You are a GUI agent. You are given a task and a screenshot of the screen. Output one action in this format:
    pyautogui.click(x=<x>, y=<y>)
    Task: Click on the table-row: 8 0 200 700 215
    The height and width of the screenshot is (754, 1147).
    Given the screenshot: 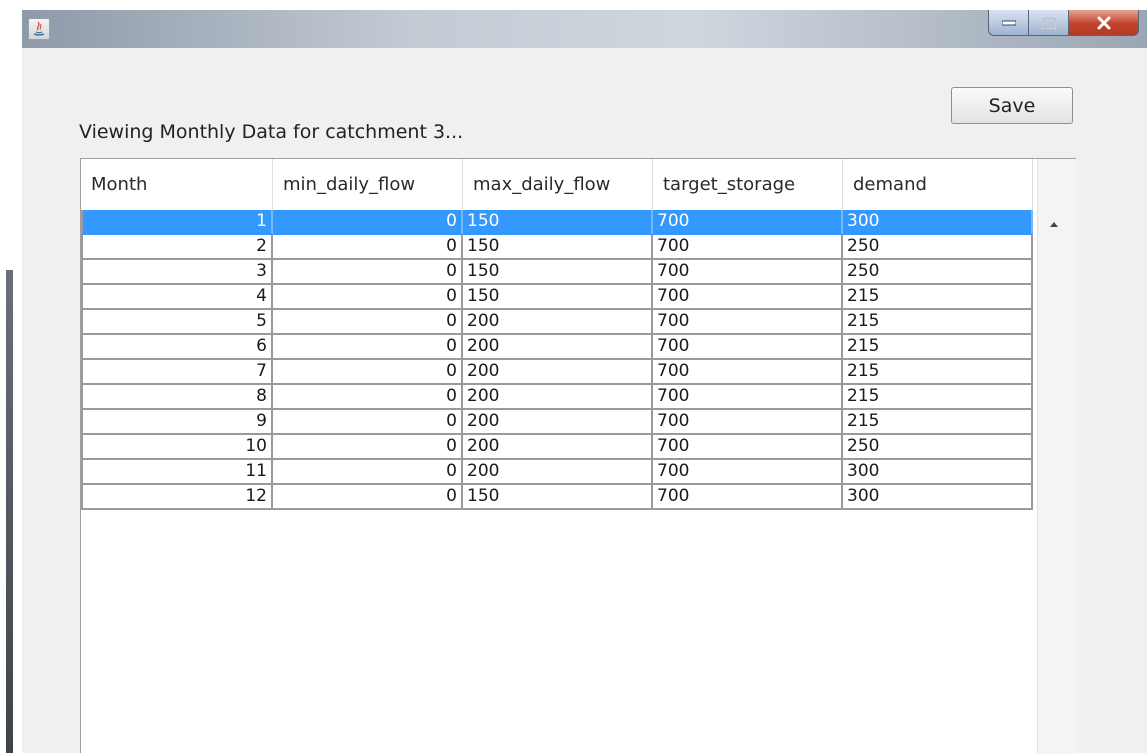 What is the action you would take?
    pyautogui.click(x=557, y=397)
    